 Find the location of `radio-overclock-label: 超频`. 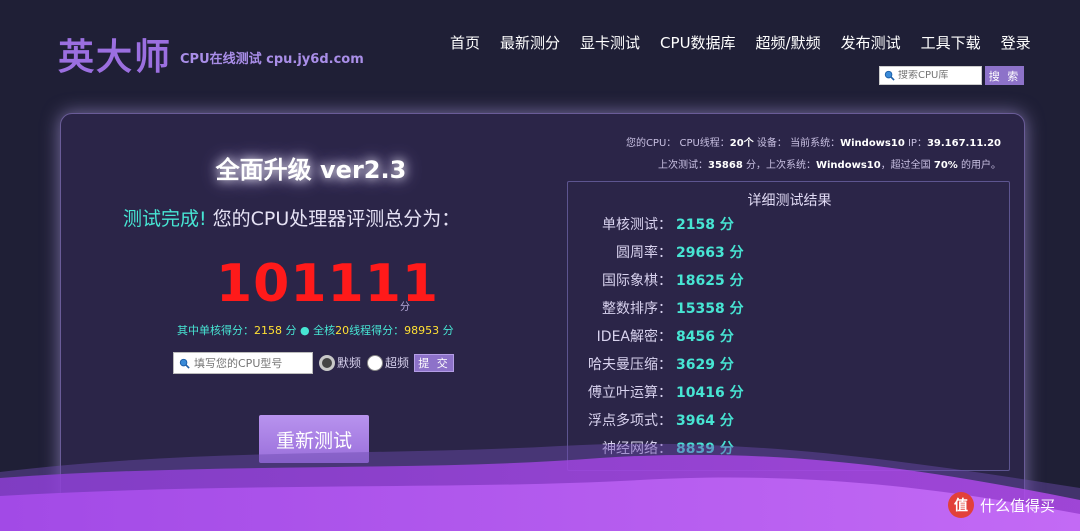

radio-overclock-label: 超频 is located at coordinates (397, 362).